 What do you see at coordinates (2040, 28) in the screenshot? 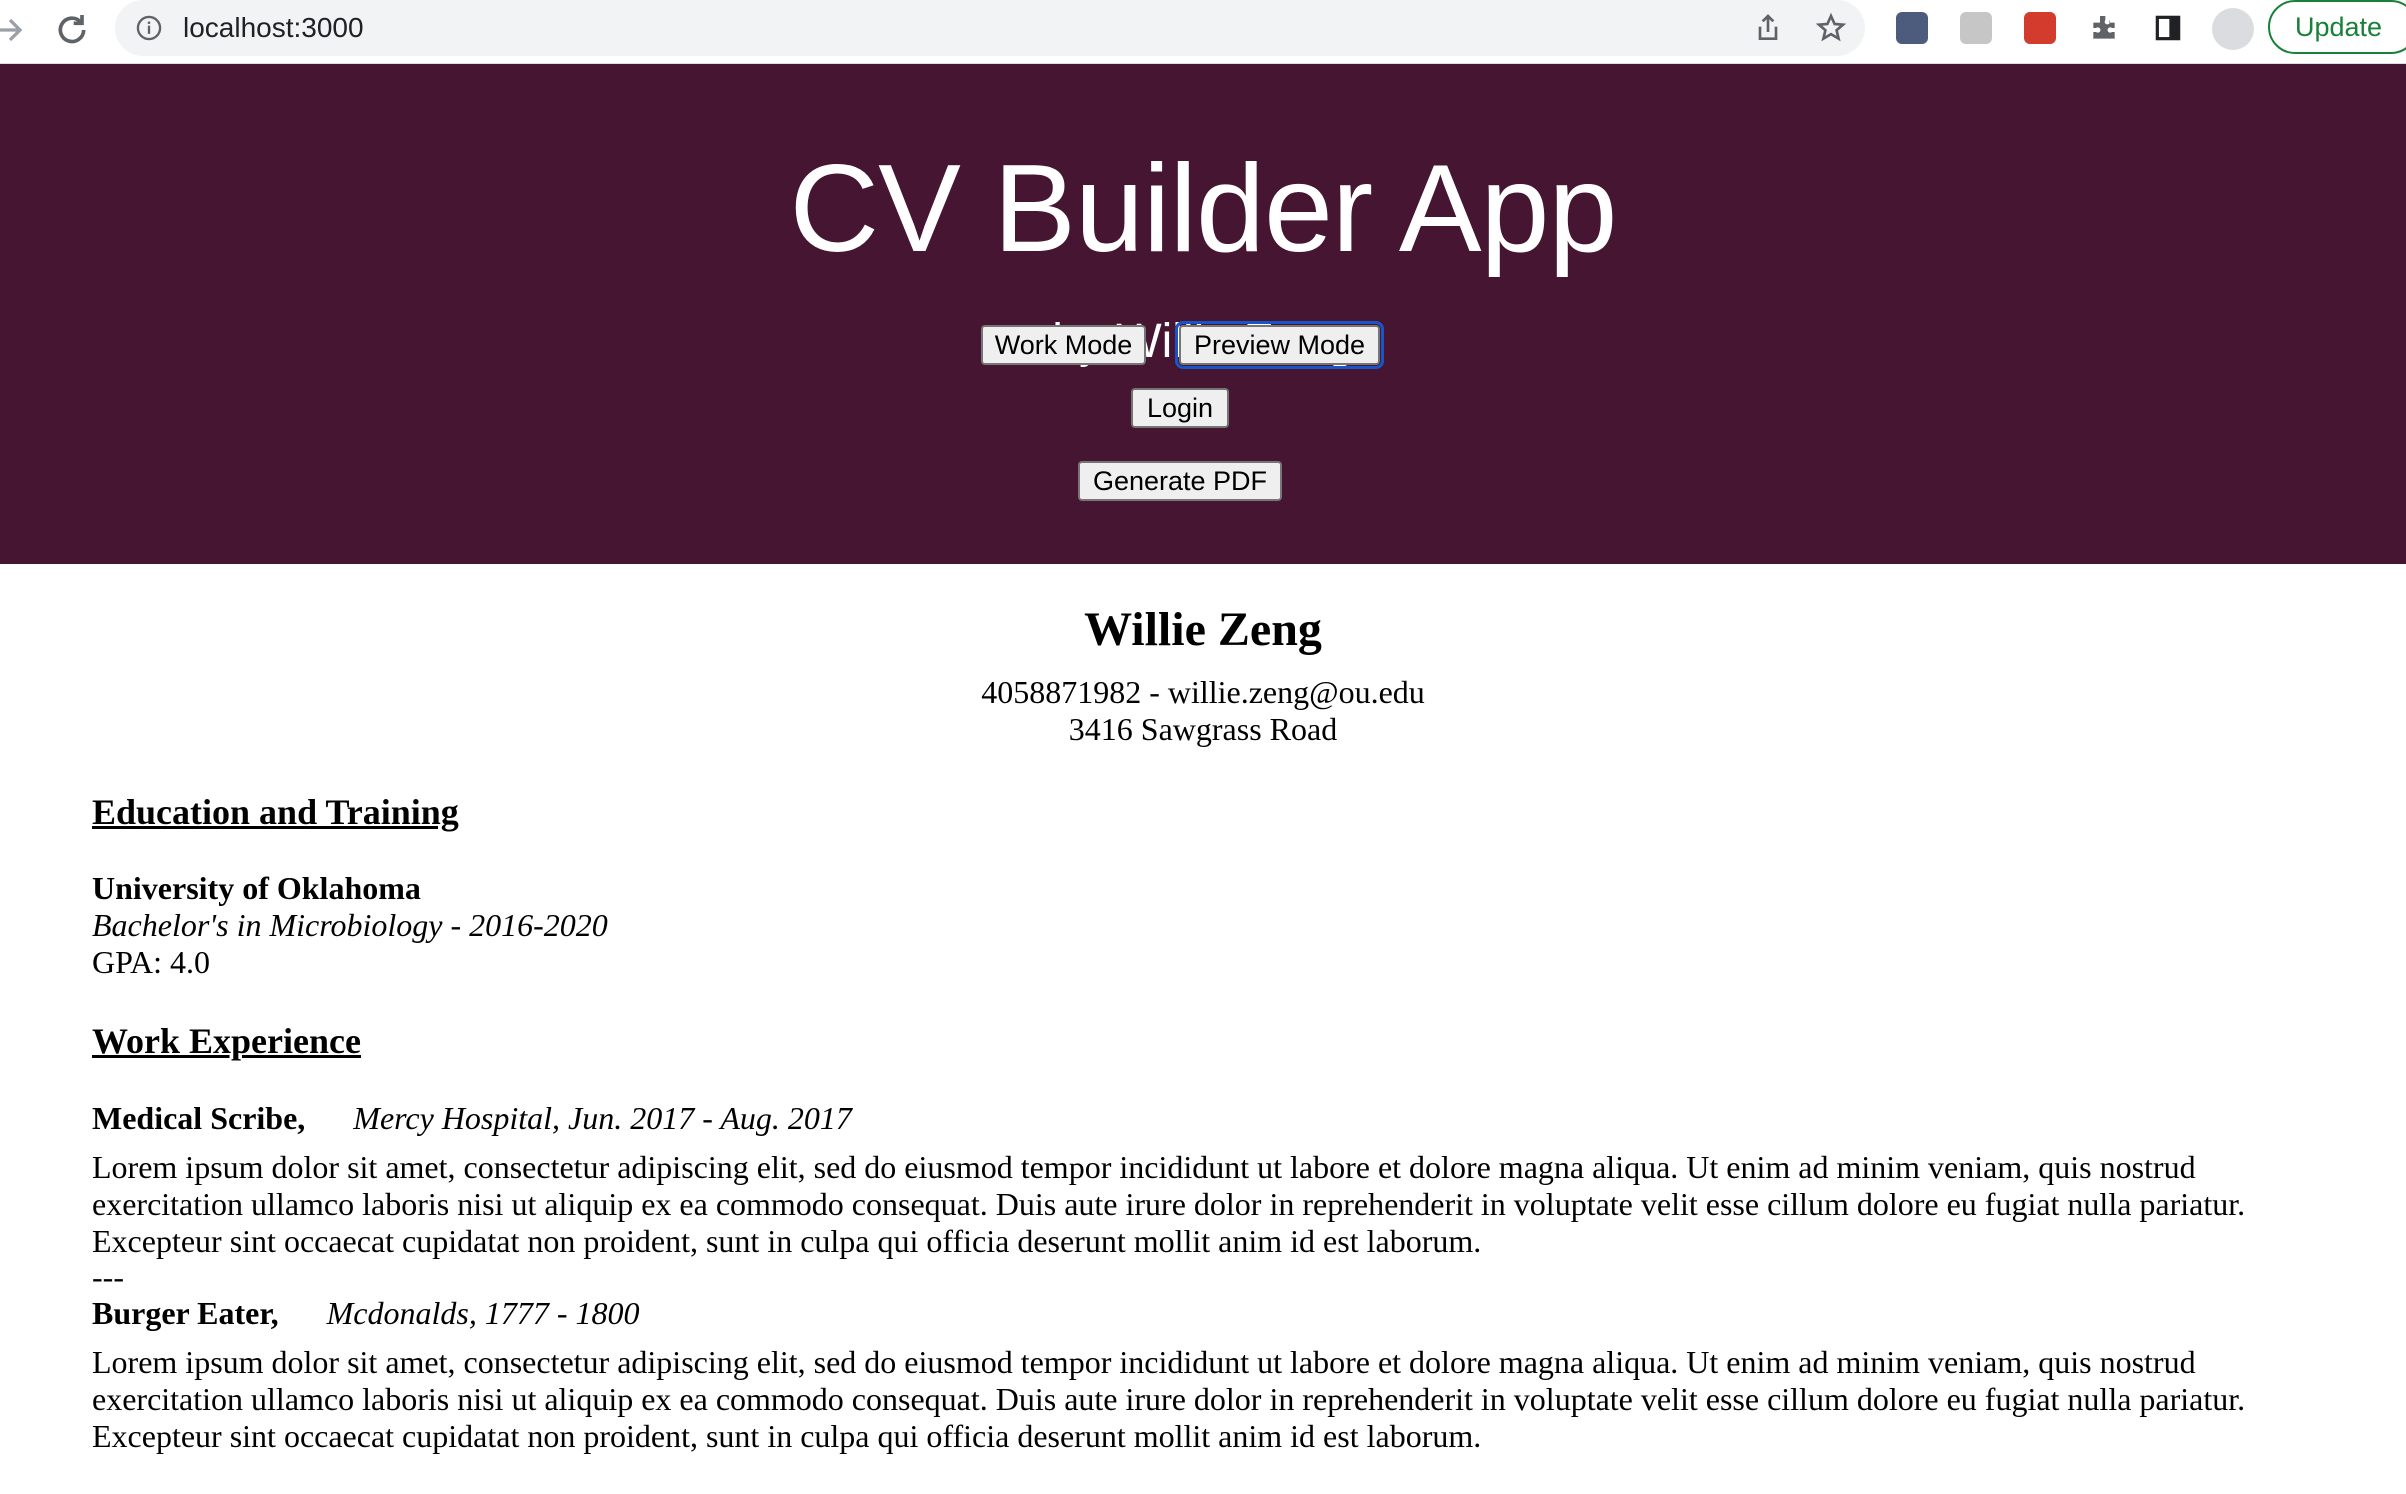
I see `extension-red-icon` at bounding box center [2040, 28].